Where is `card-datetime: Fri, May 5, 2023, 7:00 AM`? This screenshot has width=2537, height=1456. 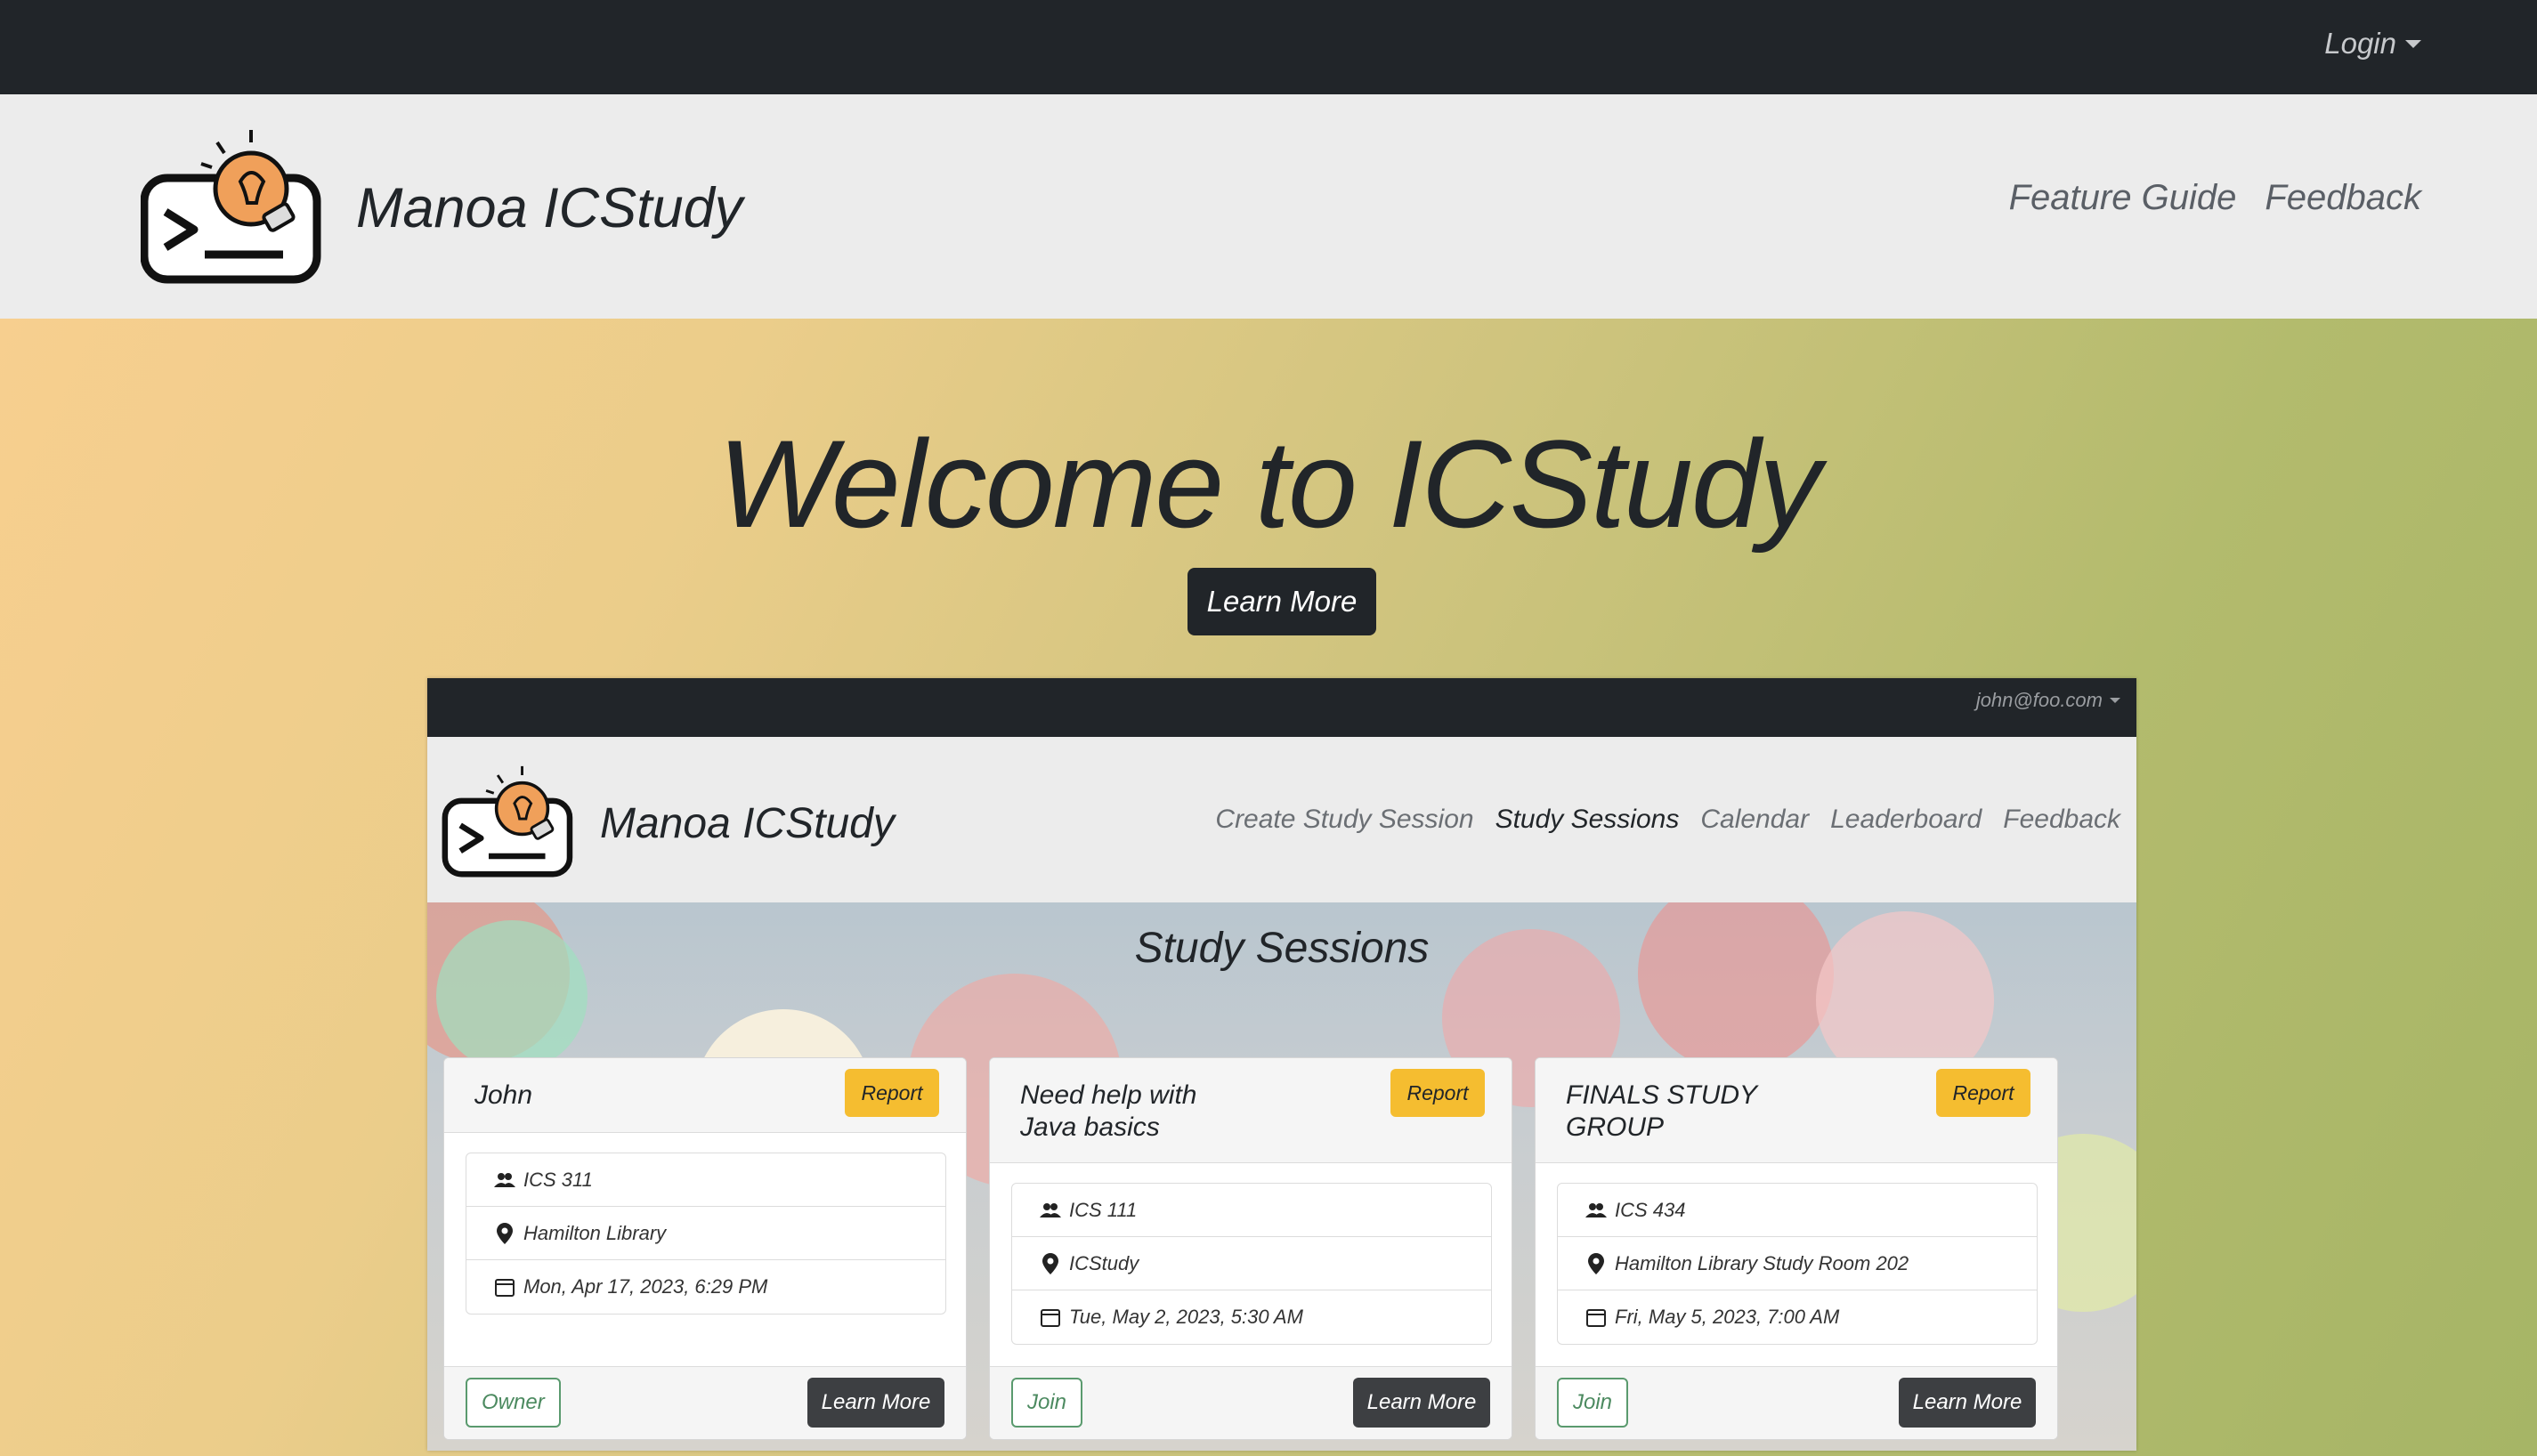
card-datetime: Fri, May 5, 2023, 7:00 AM is located at coordinates (1727, 1317).